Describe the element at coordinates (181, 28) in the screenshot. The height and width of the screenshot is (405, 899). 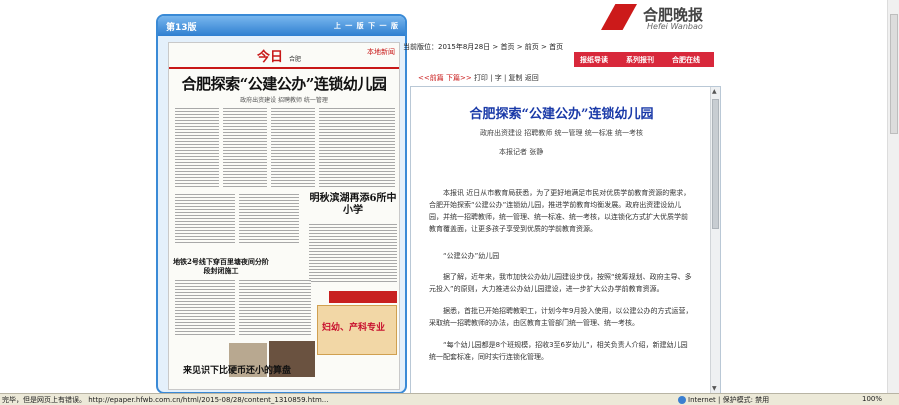
I see `edition-label: 第13版` at that location.